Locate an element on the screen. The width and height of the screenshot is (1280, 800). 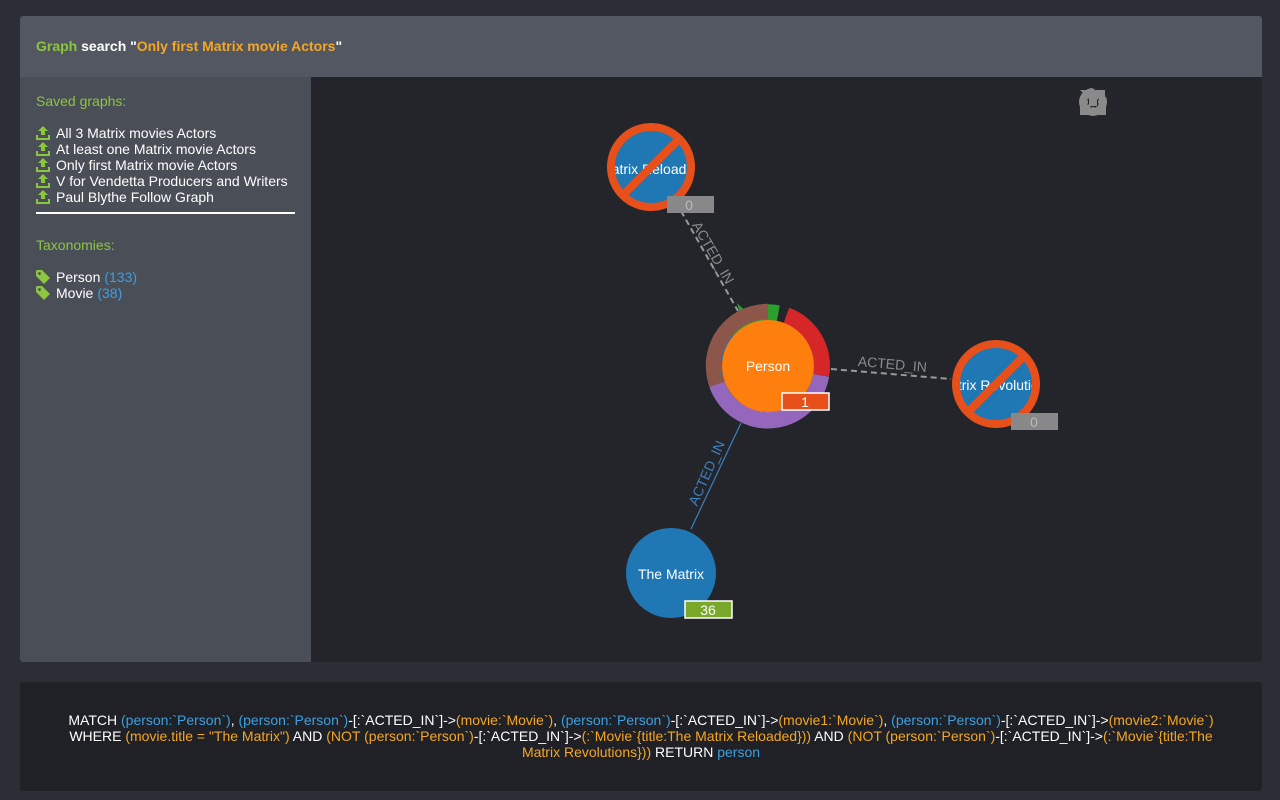
node-person-label: Person is located at coordinates (768, 366).